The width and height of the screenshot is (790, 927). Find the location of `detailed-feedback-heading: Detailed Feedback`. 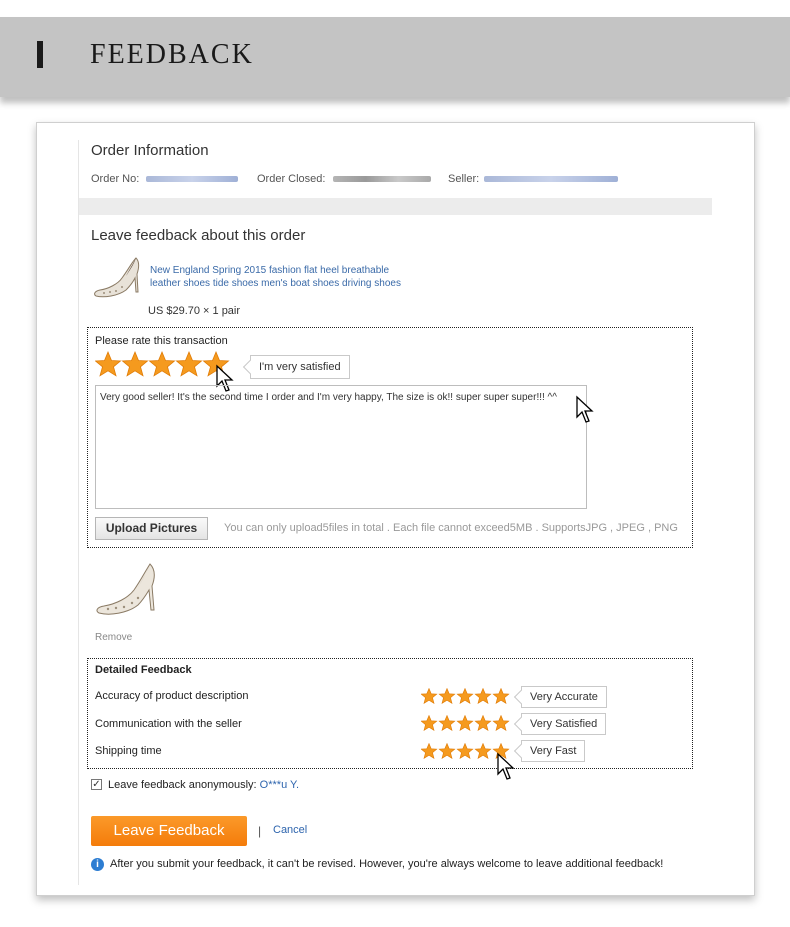

detailed-feedback-heading: Detailed Feedback is located at coordinates (143, 670).